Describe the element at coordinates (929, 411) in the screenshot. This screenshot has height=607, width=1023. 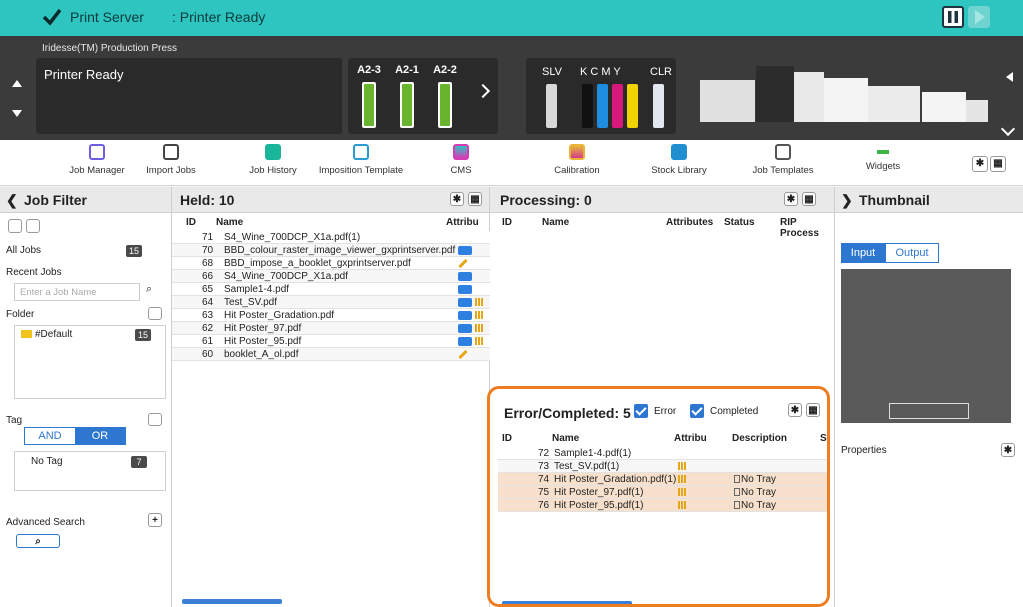
I see `page-nav-input` at that location.